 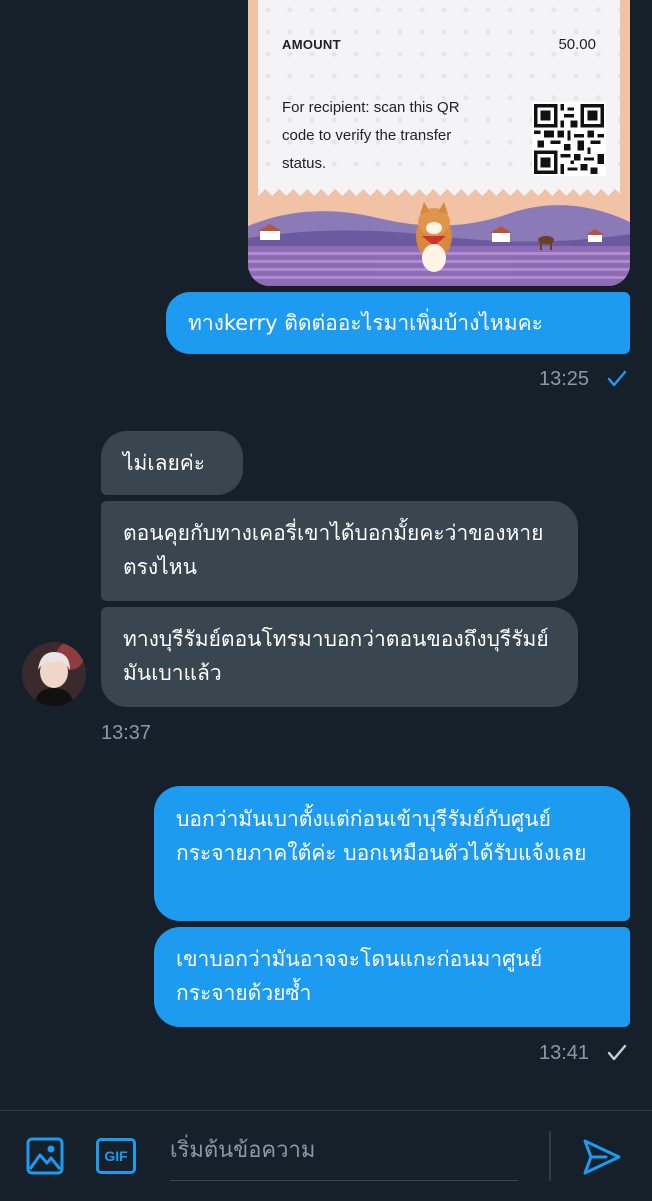 I want to click on send-button, so click(x=602, y=1157).